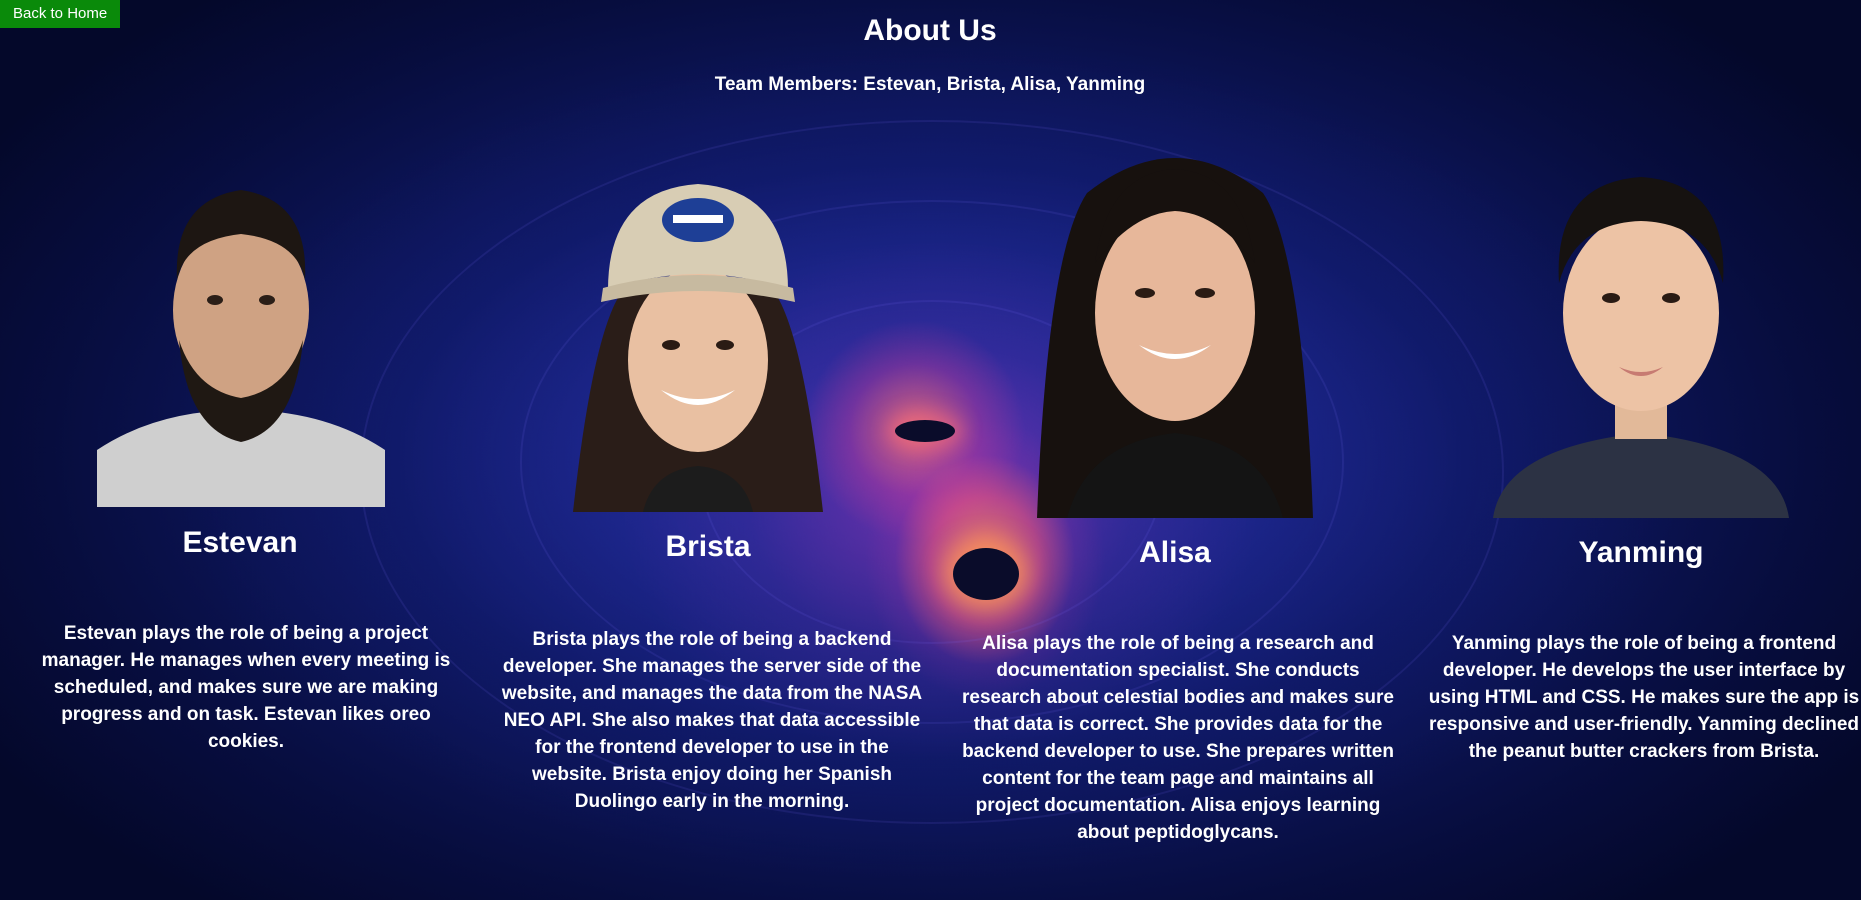 This screenshot has width=1861, height=900. What do you see at coordinates (925, 431) in the screenshot?
I see `black-hole-core` at bounding box center [925, 431].